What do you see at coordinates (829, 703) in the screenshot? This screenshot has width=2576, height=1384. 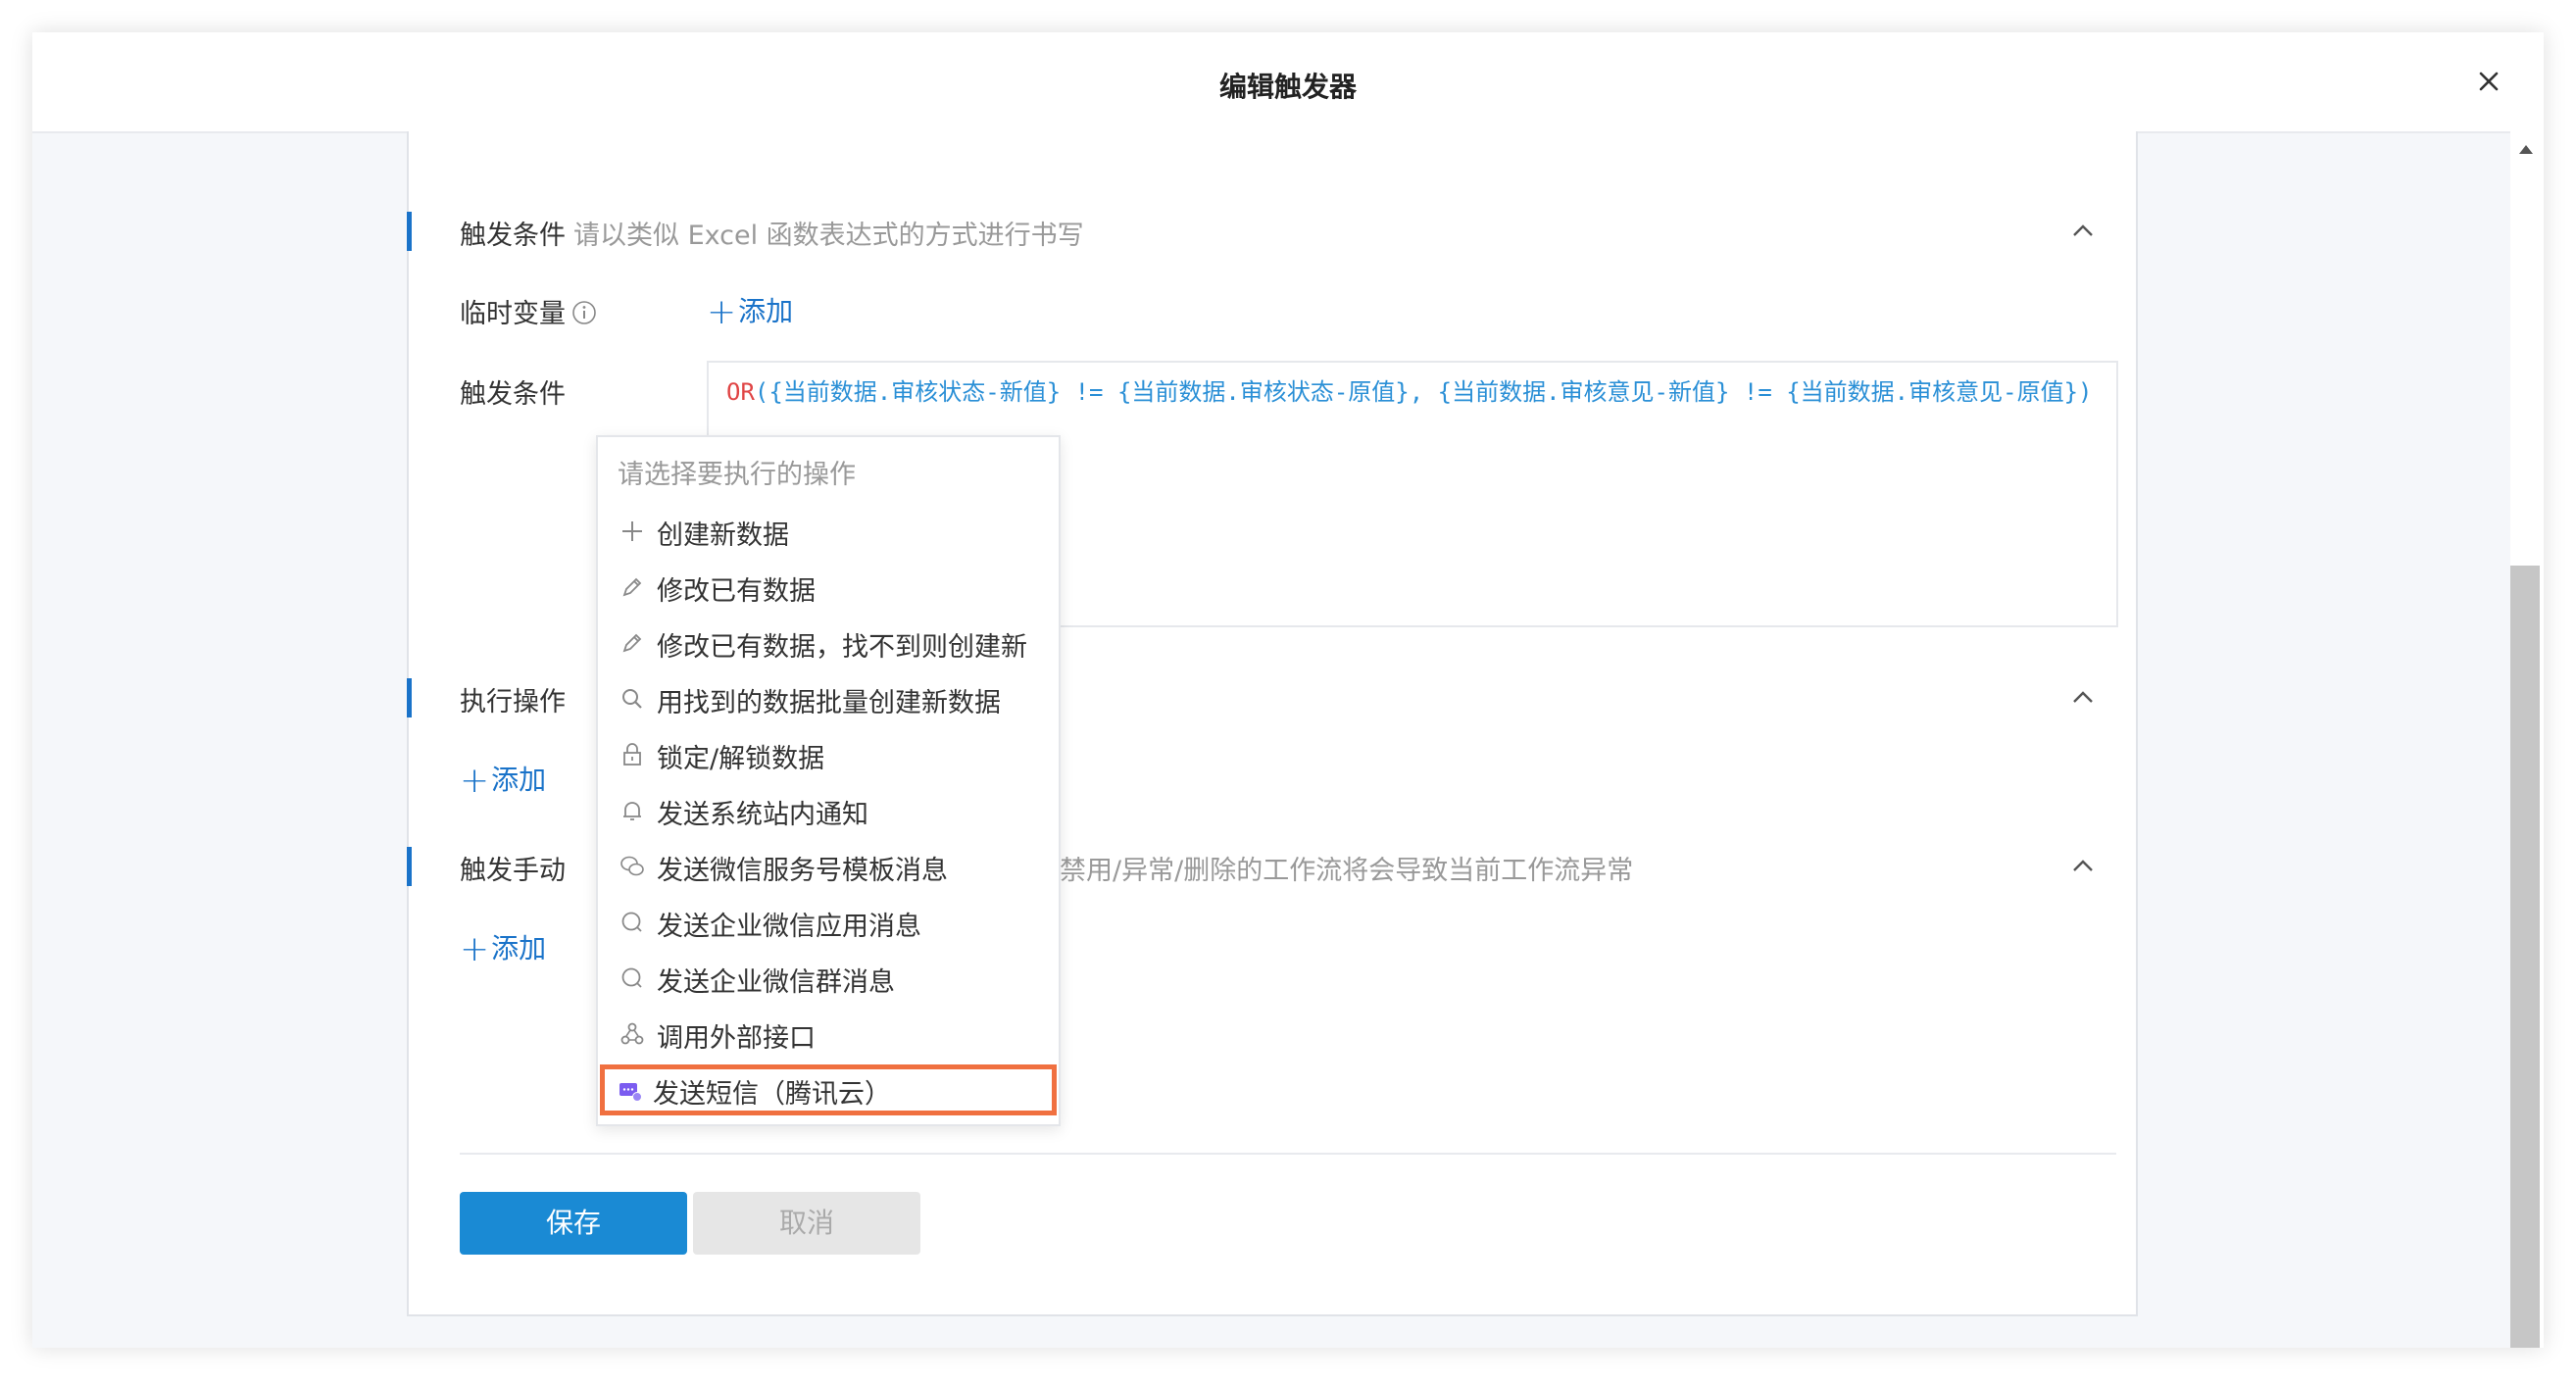 I see `dropdown-item-label: 用找到的数据批量创建新数据` at bounding box center [829, 703].